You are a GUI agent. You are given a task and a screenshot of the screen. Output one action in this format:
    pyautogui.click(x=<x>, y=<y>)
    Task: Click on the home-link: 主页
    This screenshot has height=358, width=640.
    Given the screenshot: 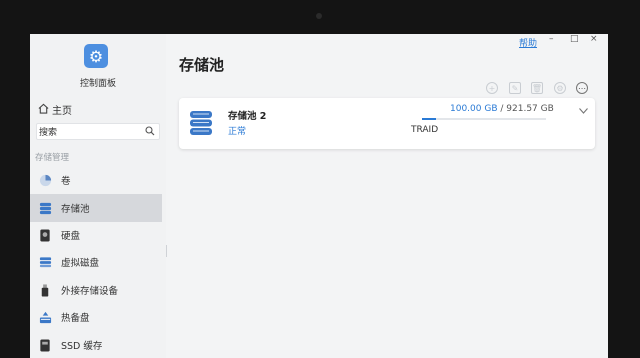 What is the action you would take?
    pyautogui.click(x=55, y=109)
    